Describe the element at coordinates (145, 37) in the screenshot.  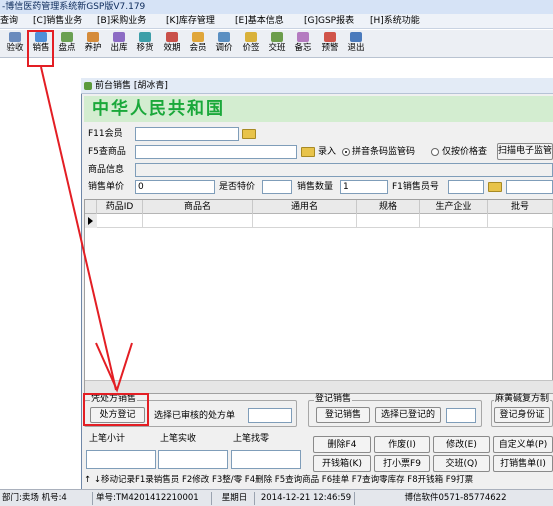
I see `move-icon` at that location.